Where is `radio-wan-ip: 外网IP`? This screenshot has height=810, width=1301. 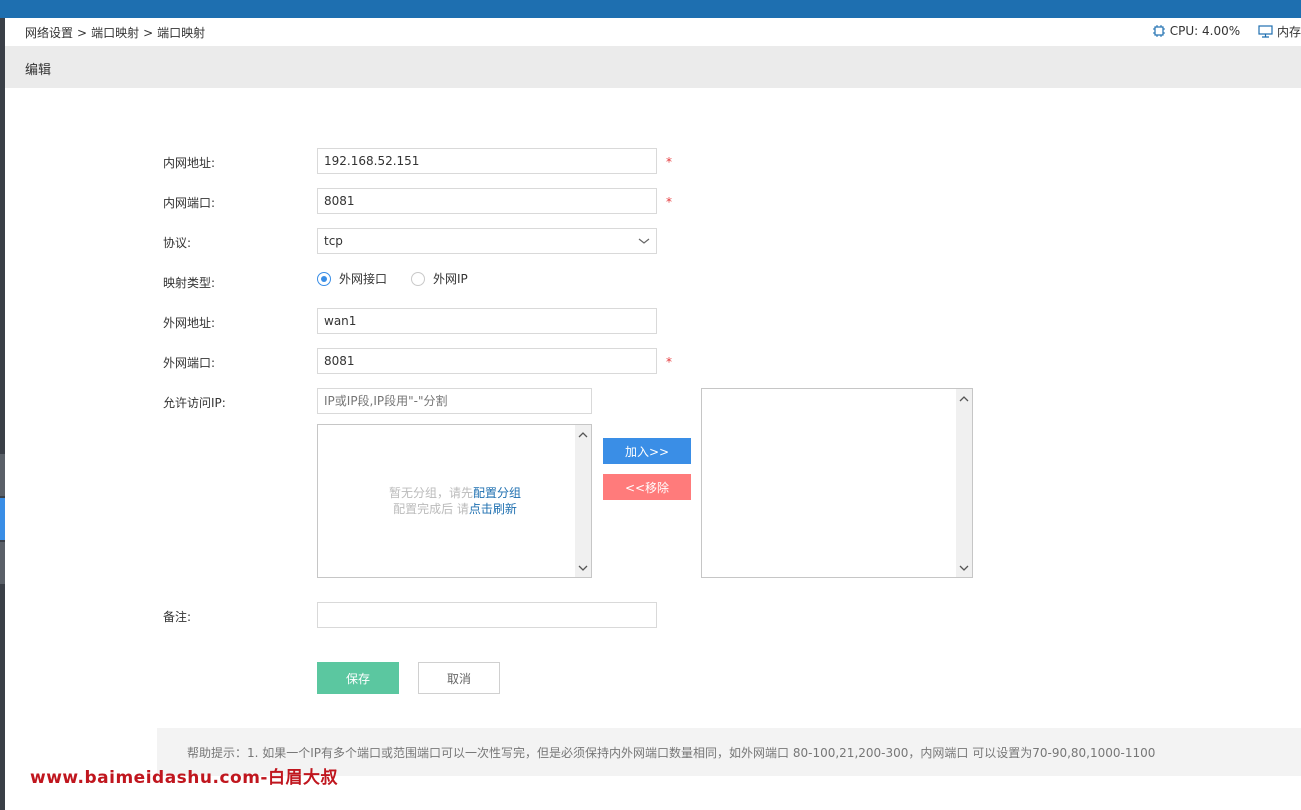 radio-wan-ip: 外网IP is located at coordinates (439, 278).